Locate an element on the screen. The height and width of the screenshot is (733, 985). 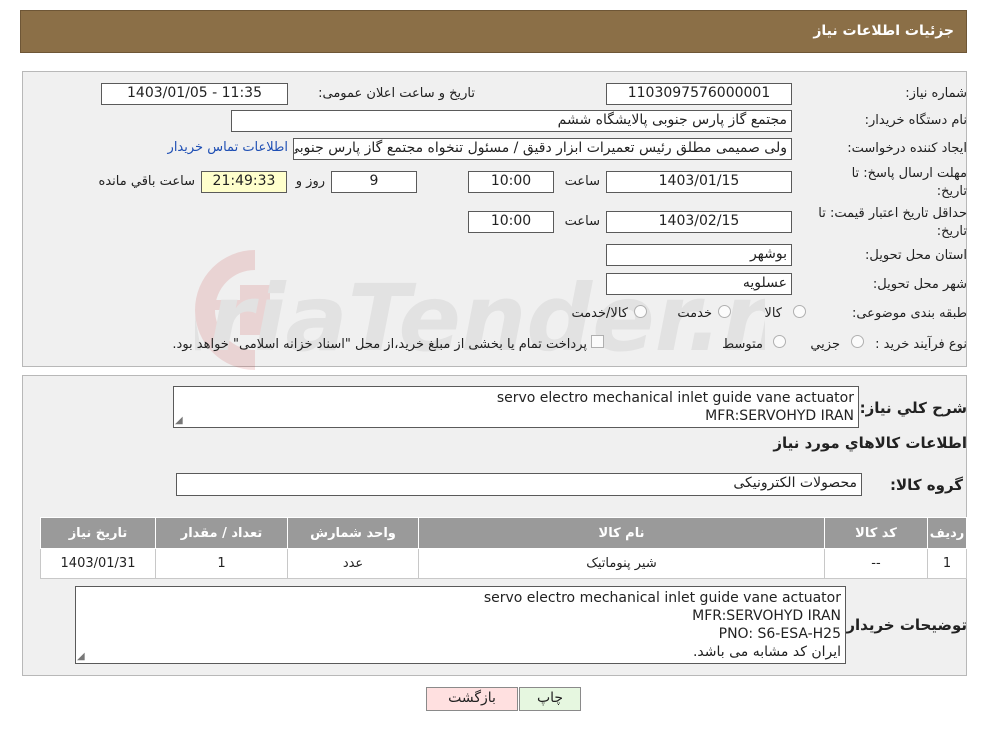
buyer-contact-link: اطلاعات تماس خریدار is located at coordinates (228, 147).